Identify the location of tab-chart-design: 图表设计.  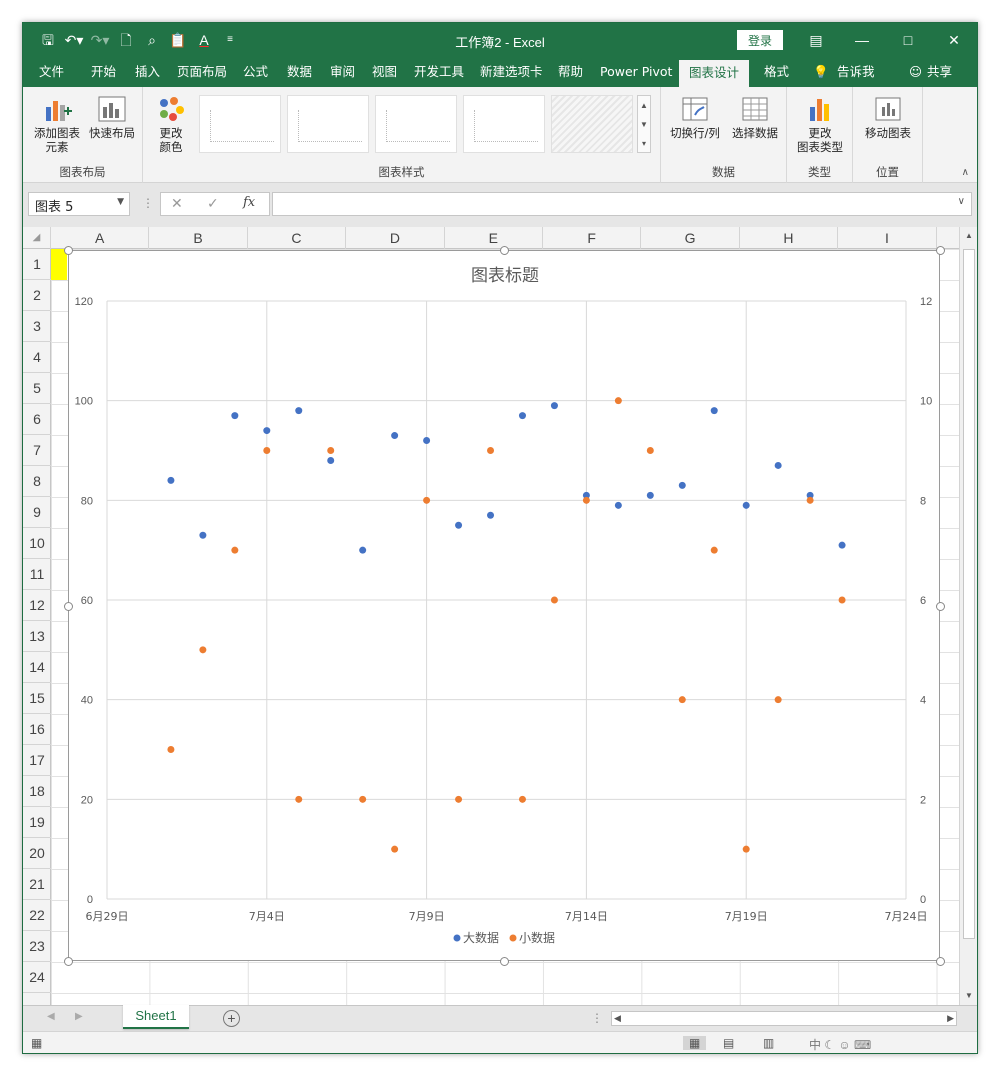
(714, 73).